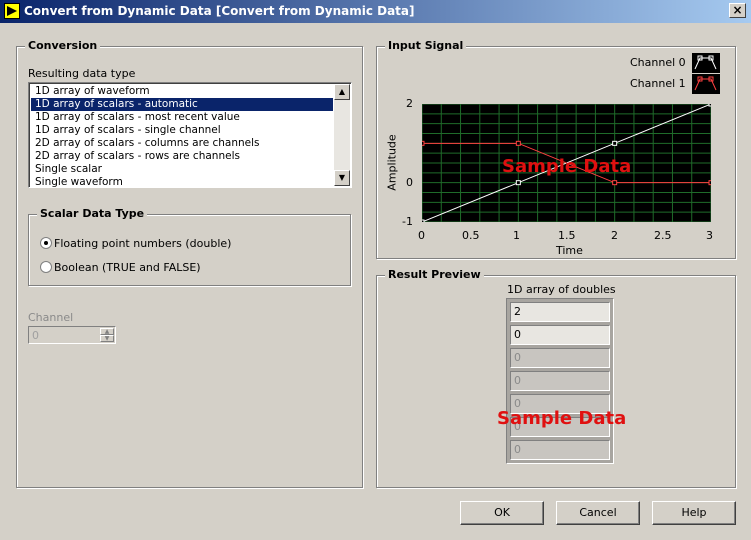 This screenshot has width=751, height=540. What do you see at coordinates (82, 73) in the screenshot?
I see `resulting-data-type-label: Resulting data type` at bounding box center [82, 73].